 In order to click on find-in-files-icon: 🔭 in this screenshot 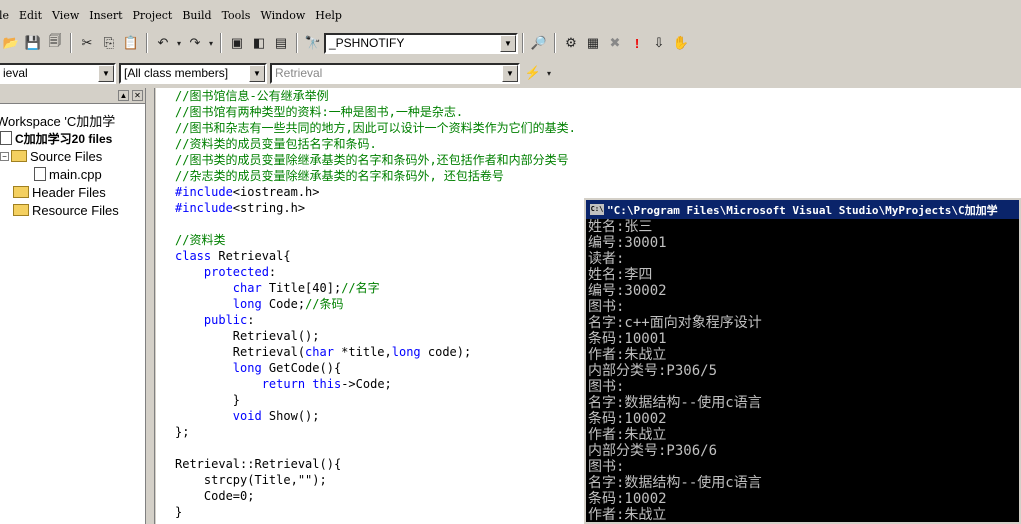, I will do `click(313, 43)`.